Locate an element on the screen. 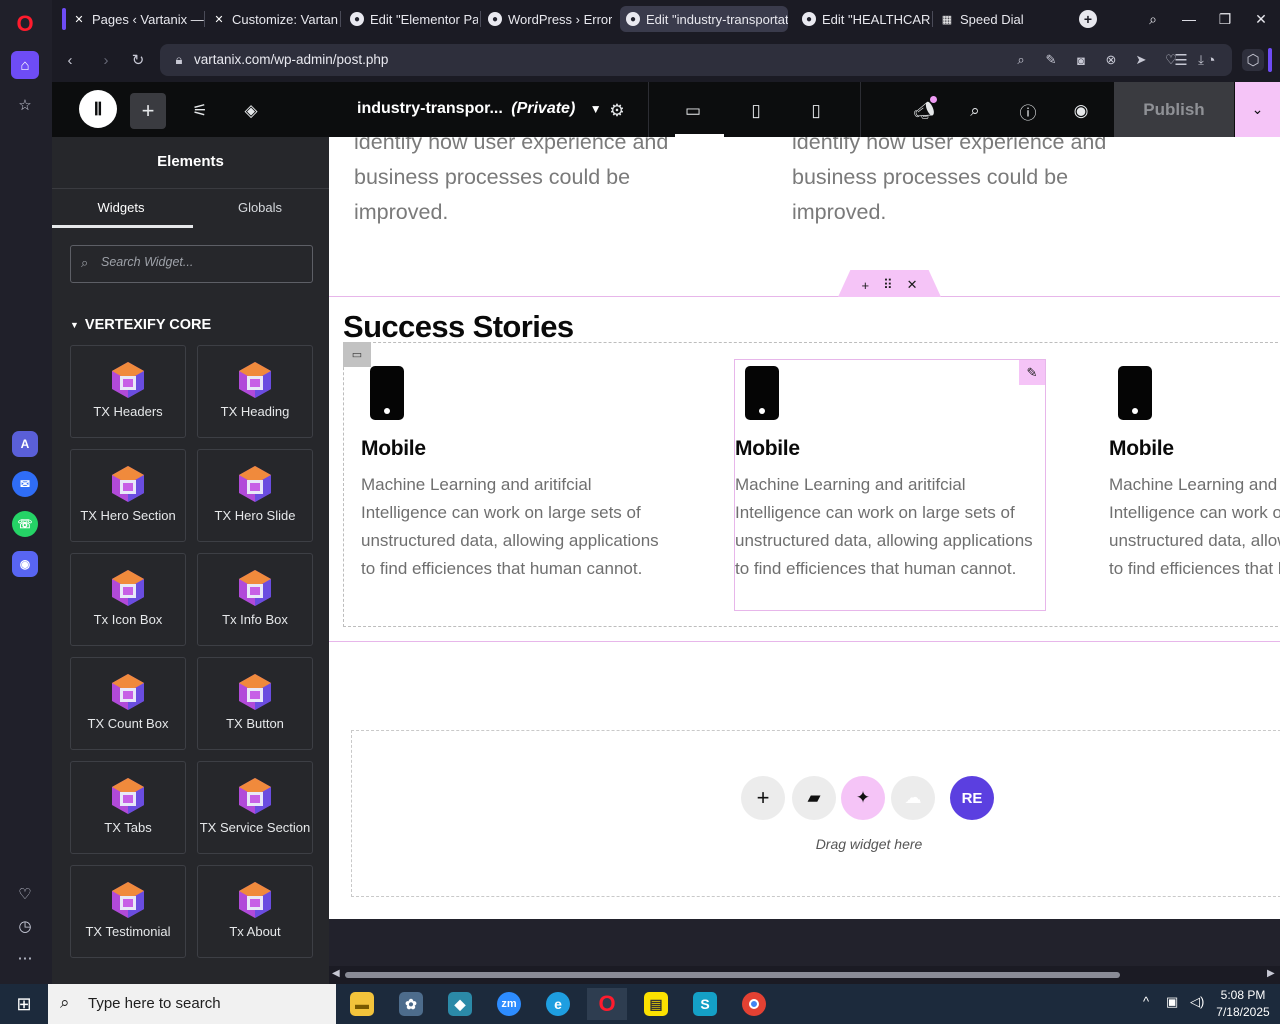 This screenshot has height=1024, width=1280. add-element-plus-icon: + is located at coordinates (148, 111).